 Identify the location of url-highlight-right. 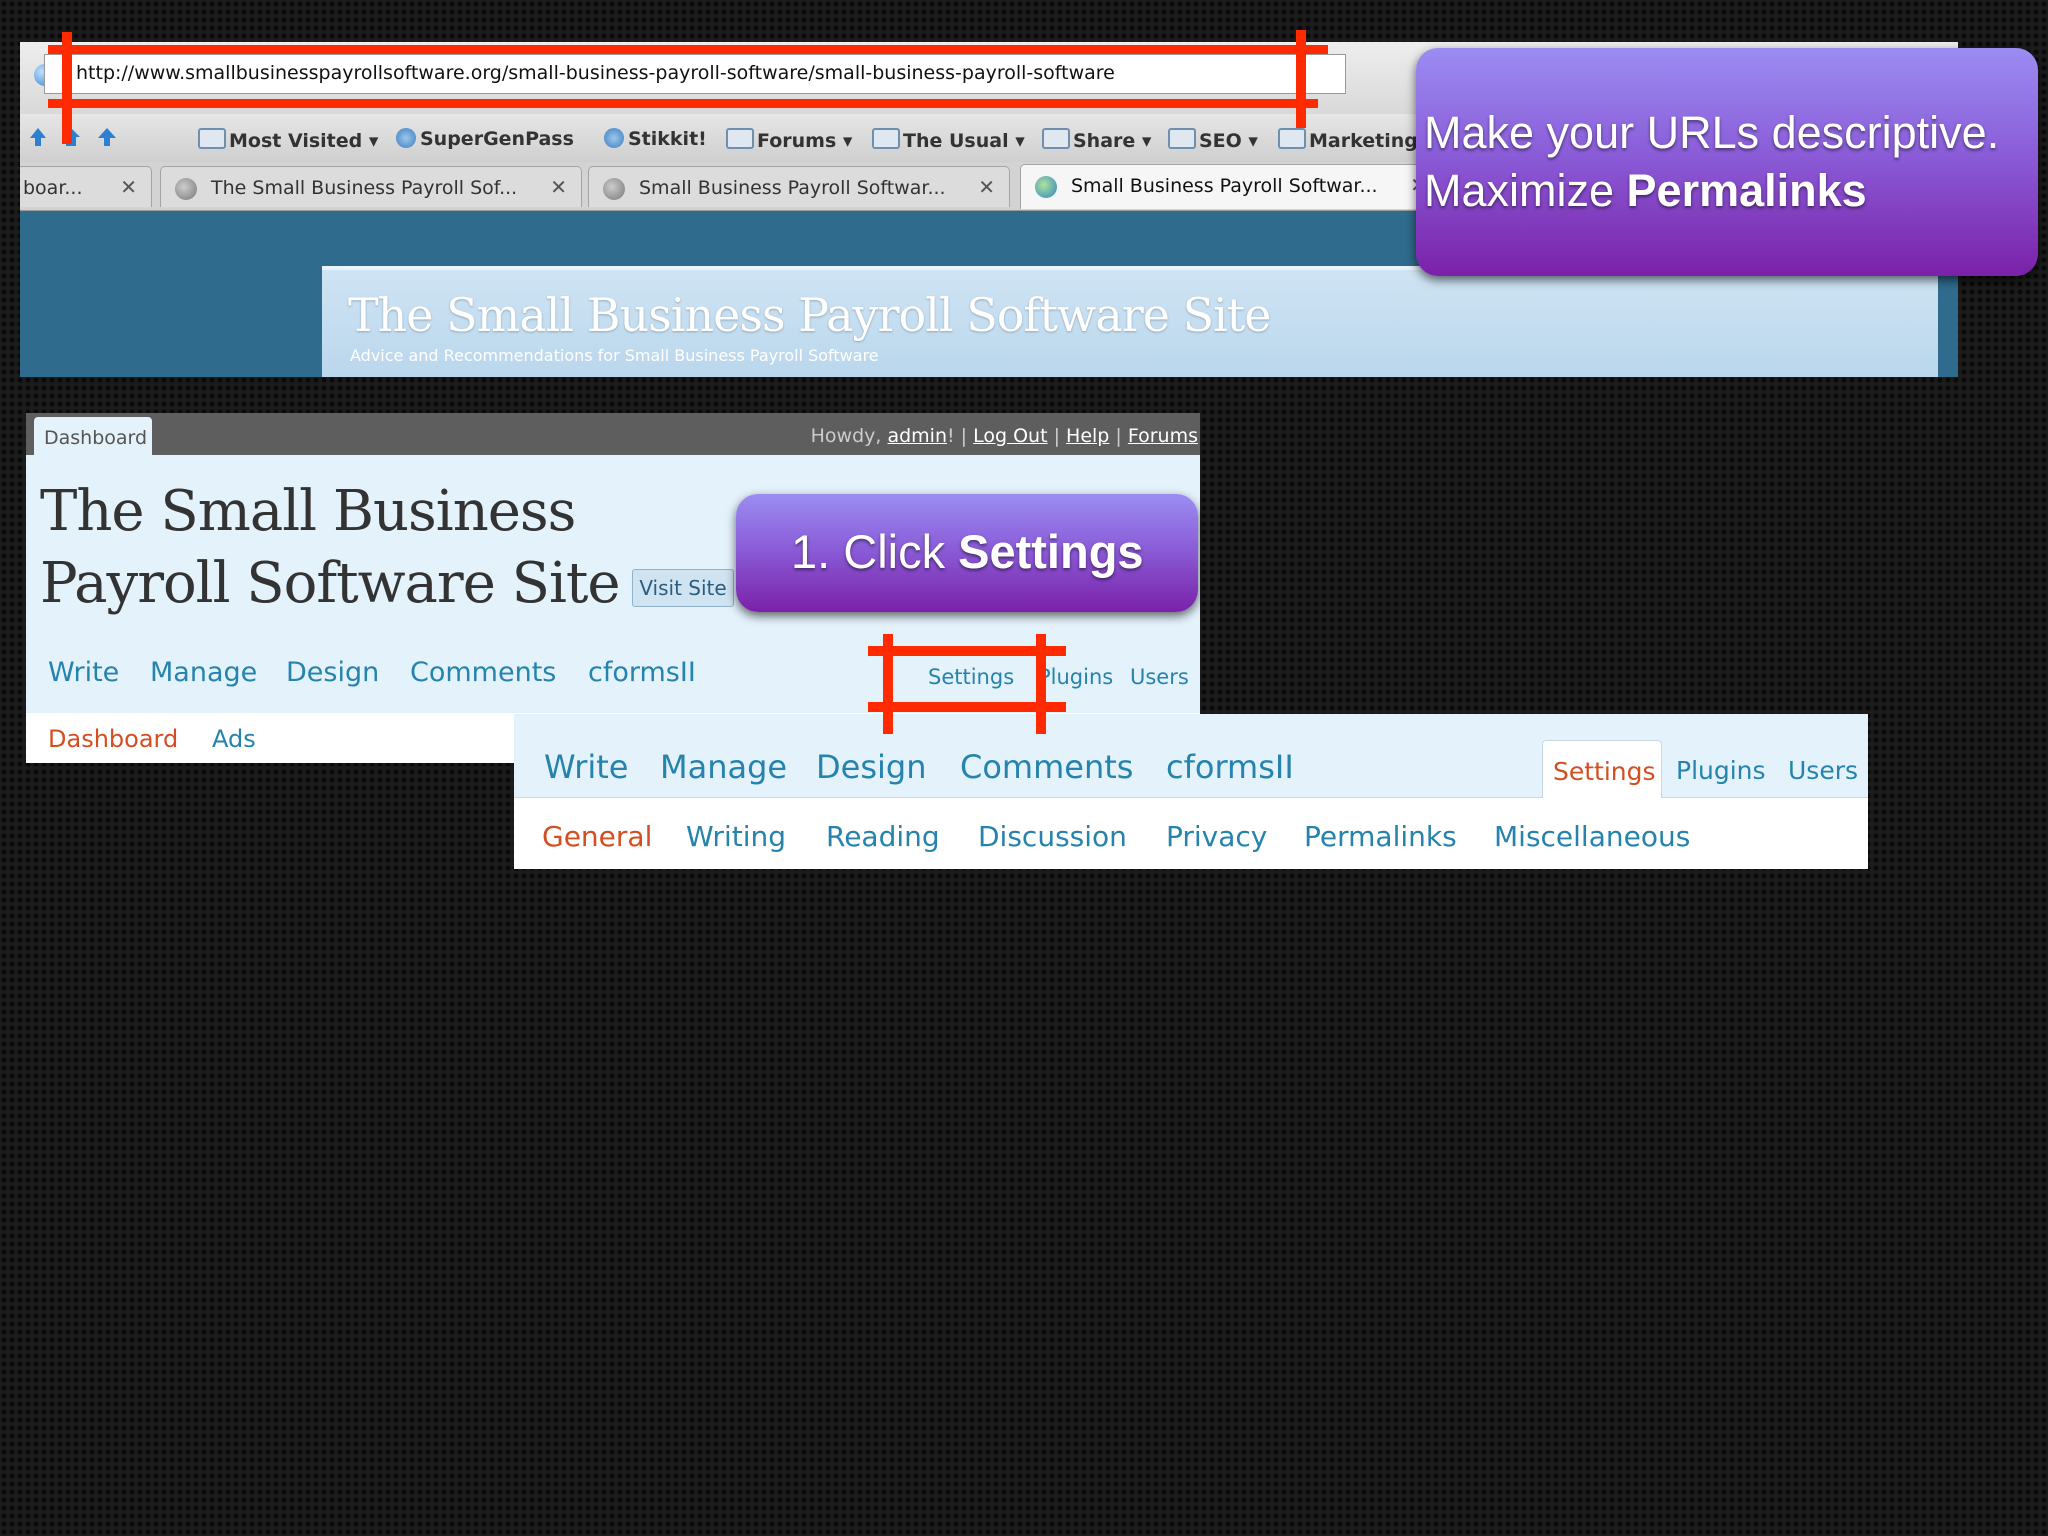
(1301, 79).